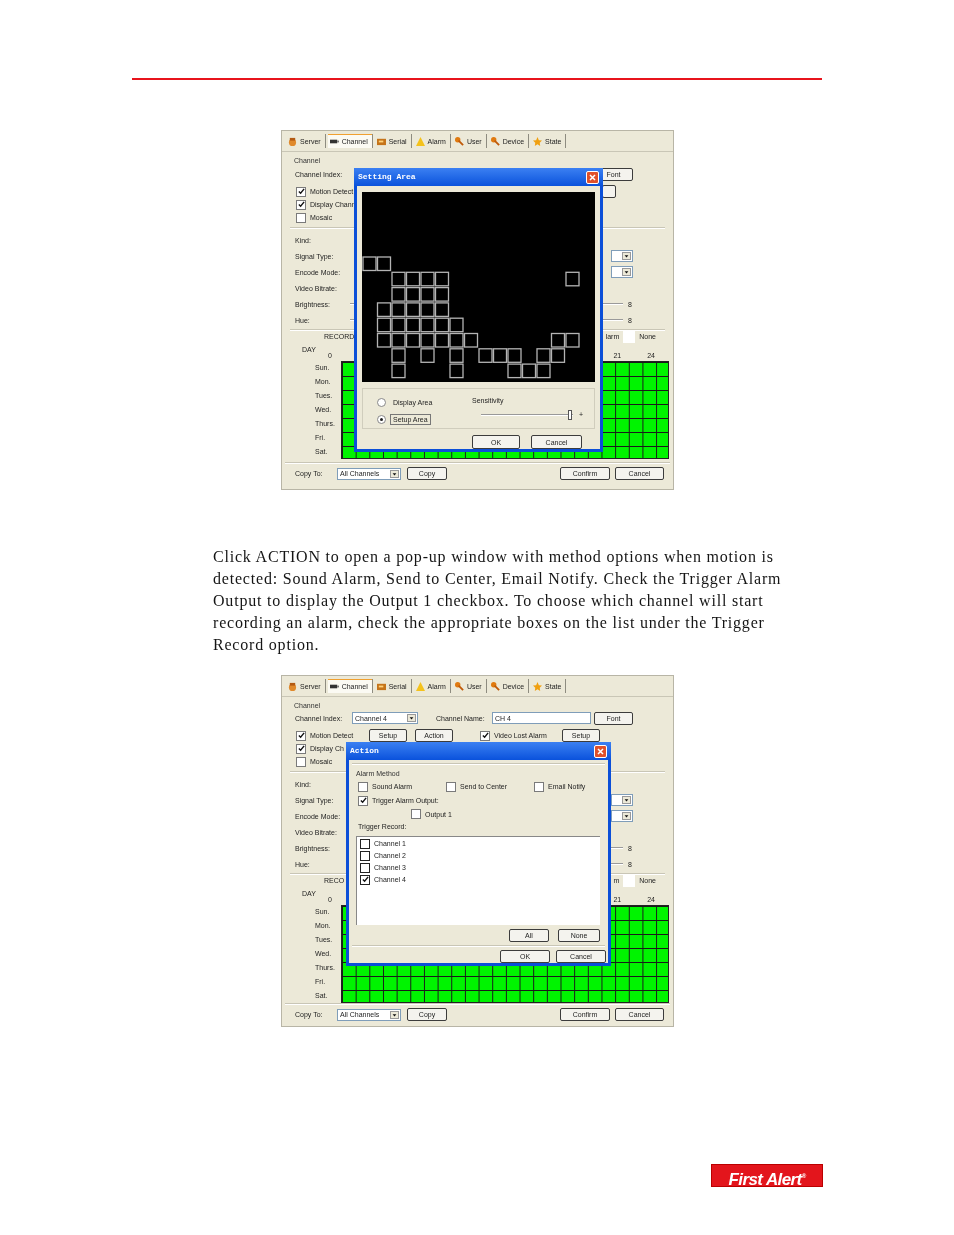 This screenshot has width=954, height=1235. What do you see at coordinates (471, 317) in the screenshot?
I see `motion-area-drawing` at bounding box center [471, 317].